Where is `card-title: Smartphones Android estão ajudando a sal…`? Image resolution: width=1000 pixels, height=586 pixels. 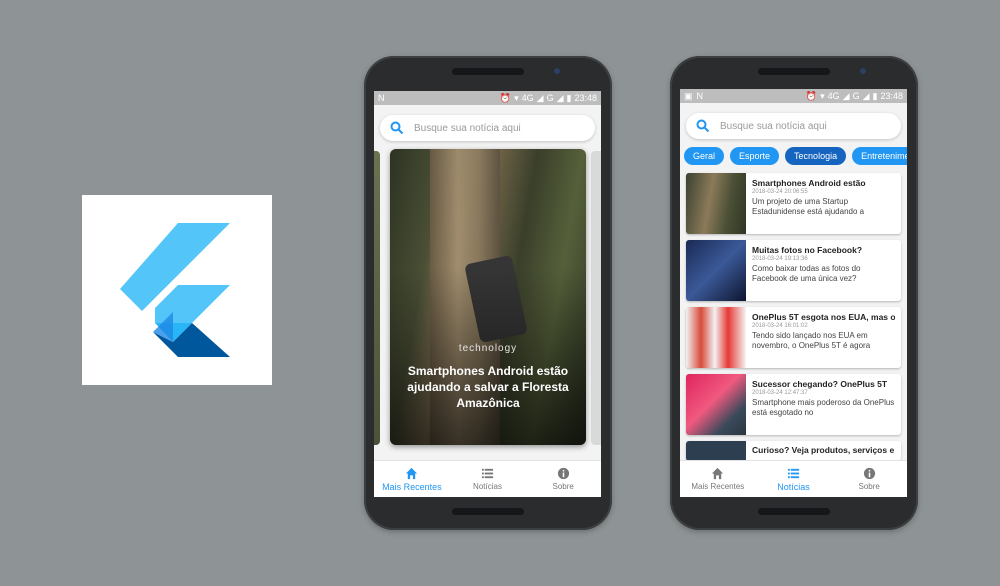 card-title: Smartphones Android estão ajudando a sal… is located at coordinates (488, 387).